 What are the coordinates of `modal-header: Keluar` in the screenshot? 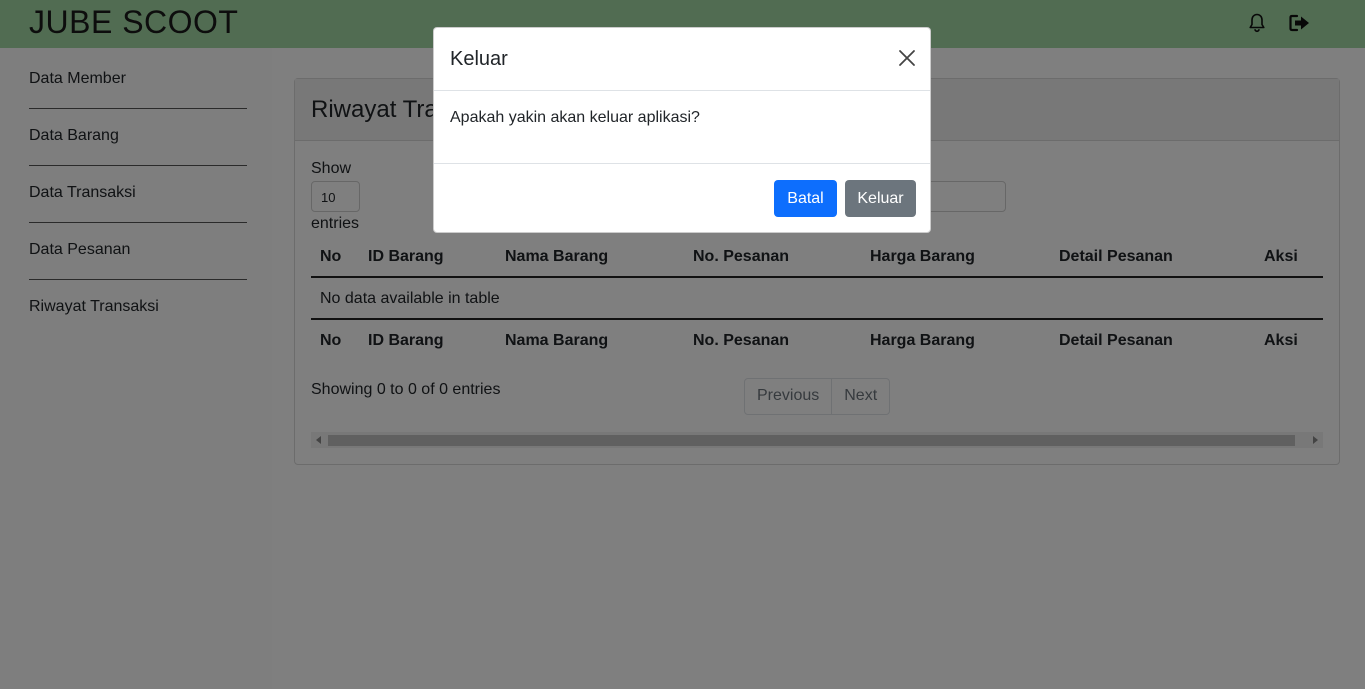 It's located at (682, 59).